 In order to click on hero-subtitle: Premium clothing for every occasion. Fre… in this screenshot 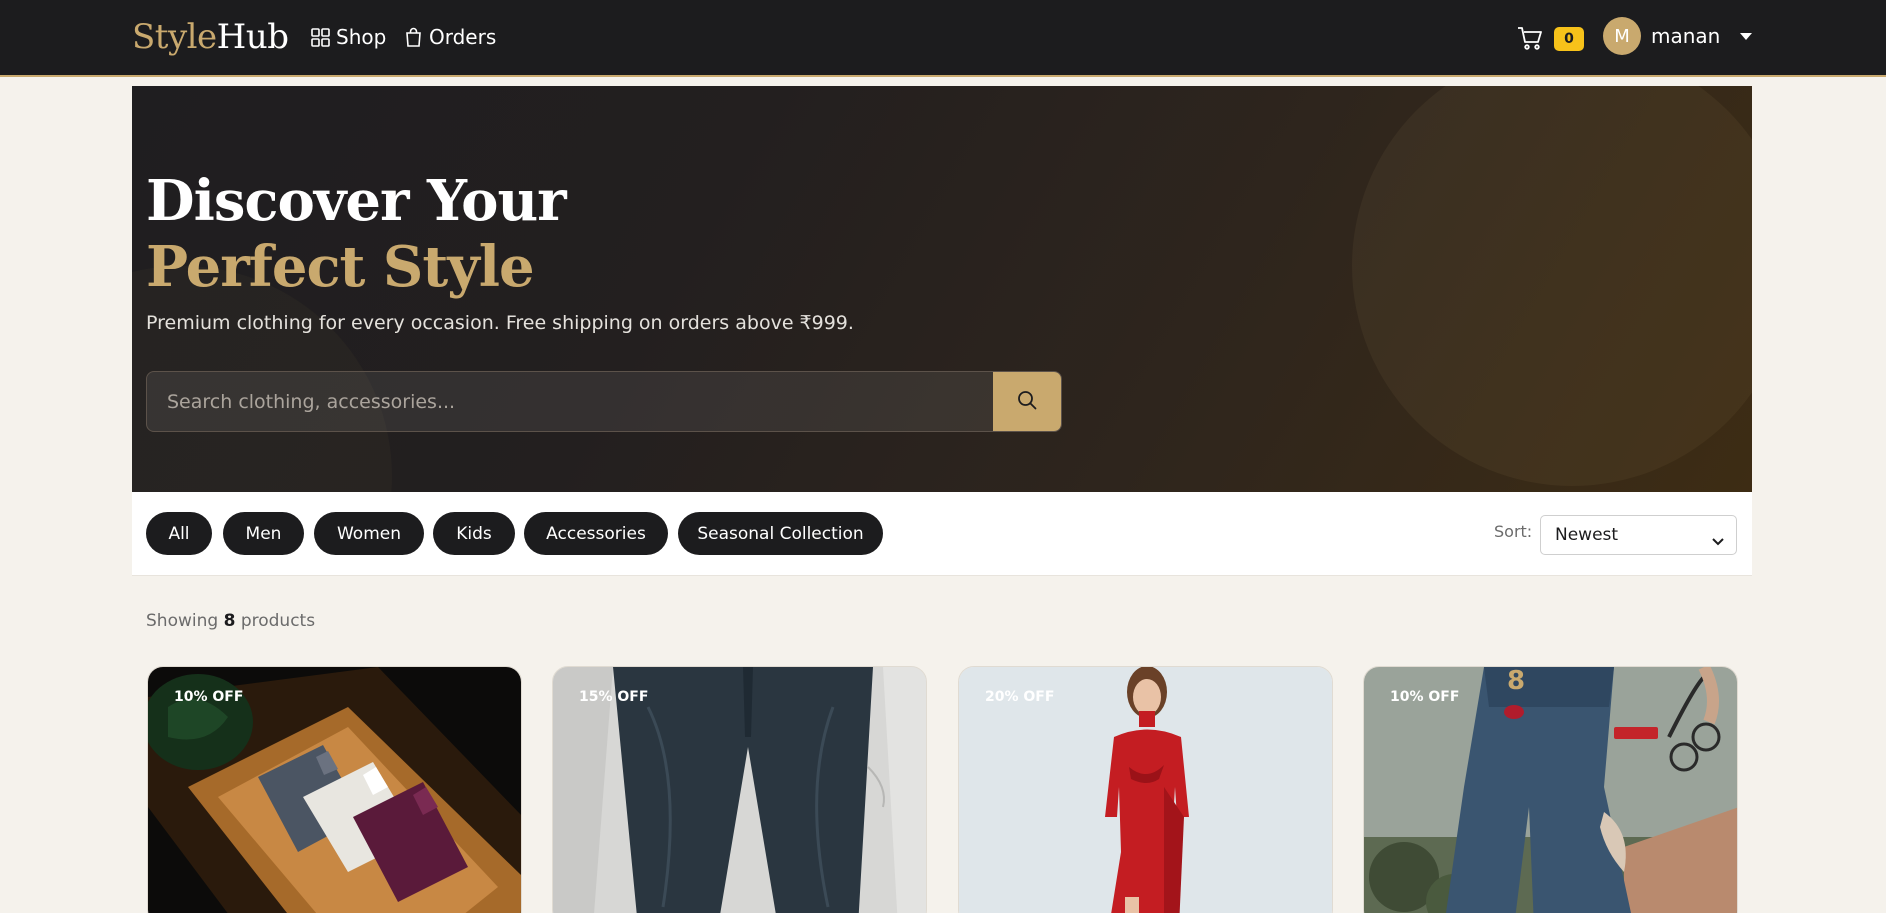, I will do `click(500, 323)`.